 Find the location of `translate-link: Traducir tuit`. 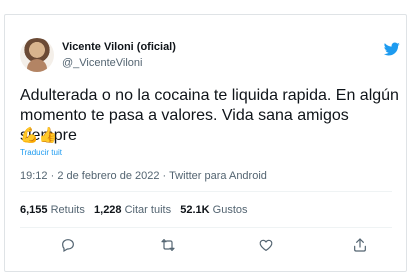

translate-link: Traducir tuit is located at coordinates (41, 152).